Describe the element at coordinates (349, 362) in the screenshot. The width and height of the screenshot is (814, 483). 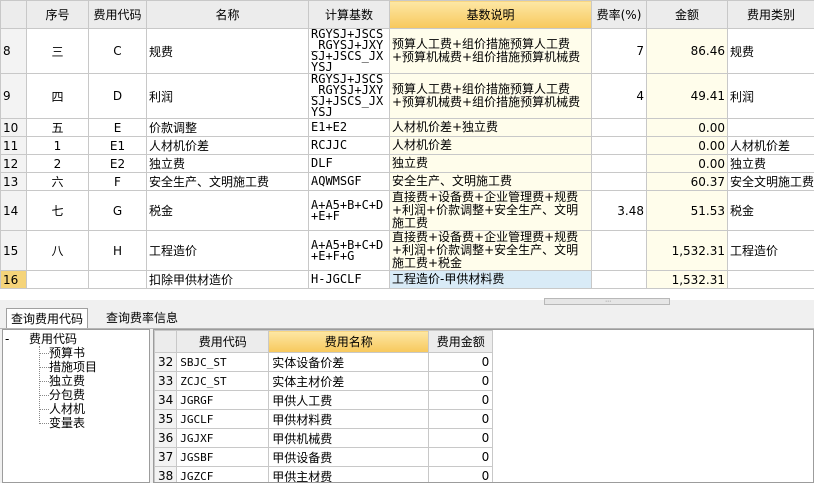
I see `fee-name-cell: 实体设备价差` at that location.